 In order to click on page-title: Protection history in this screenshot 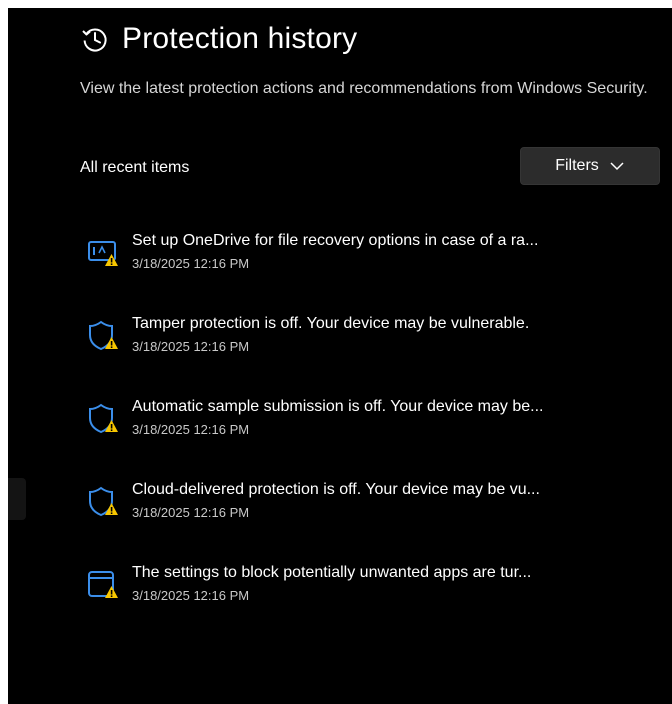, I will do `click(240, 38)`.